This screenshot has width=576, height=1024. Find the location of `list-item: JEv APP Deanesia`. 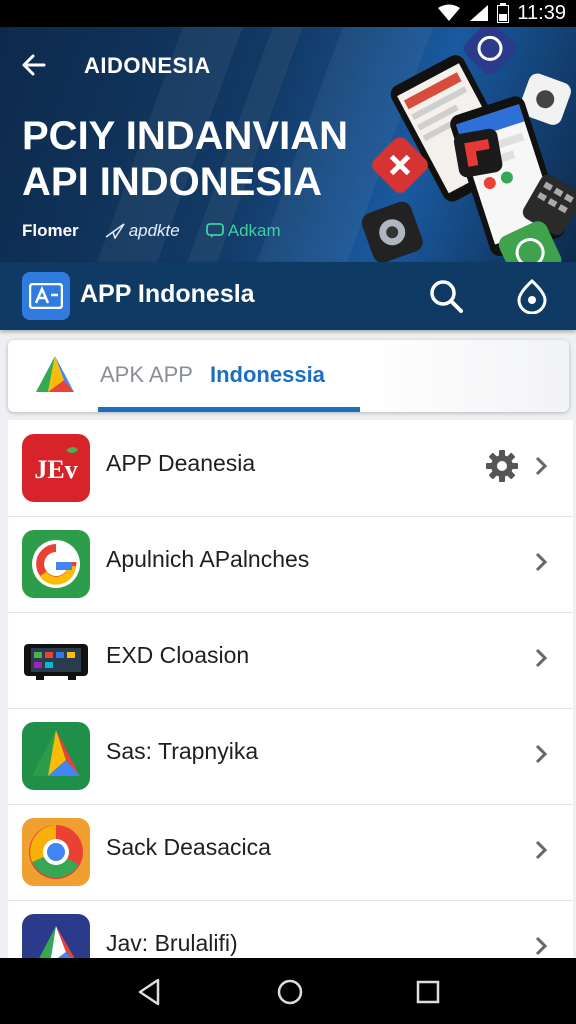

list-item: JEv APP Deanesia is located at coordinates (290, 468).